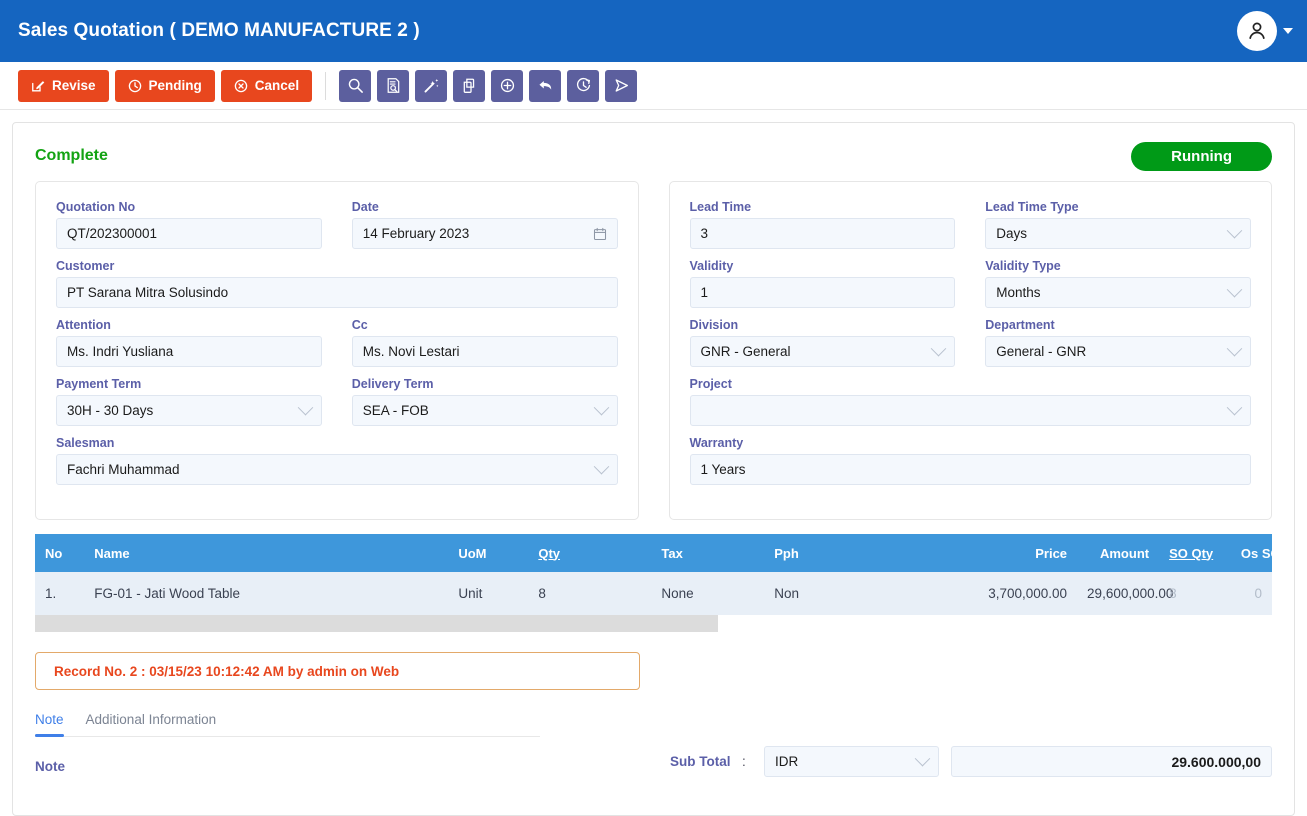 The height and width of the screenshot is (816, 1307). I want to click on cell-so-qty: 8, so click(1195, 593).